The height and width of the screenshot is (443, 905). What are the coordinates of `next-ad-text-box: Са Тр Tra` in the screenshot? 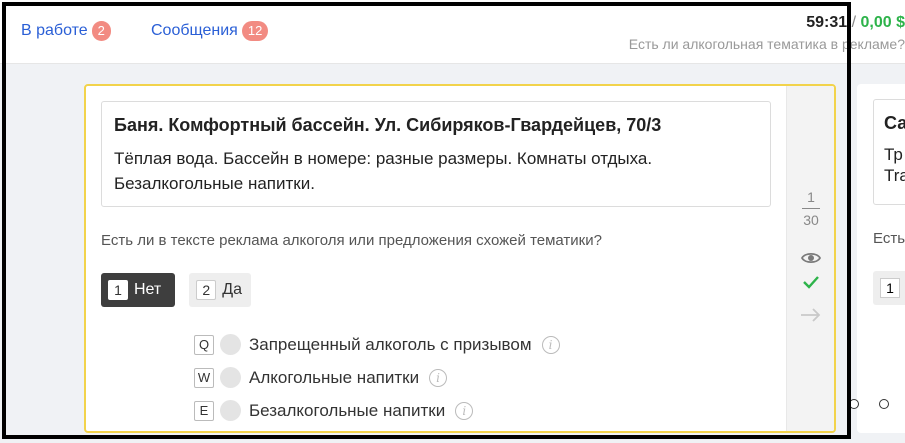 It's located at (889, 152).